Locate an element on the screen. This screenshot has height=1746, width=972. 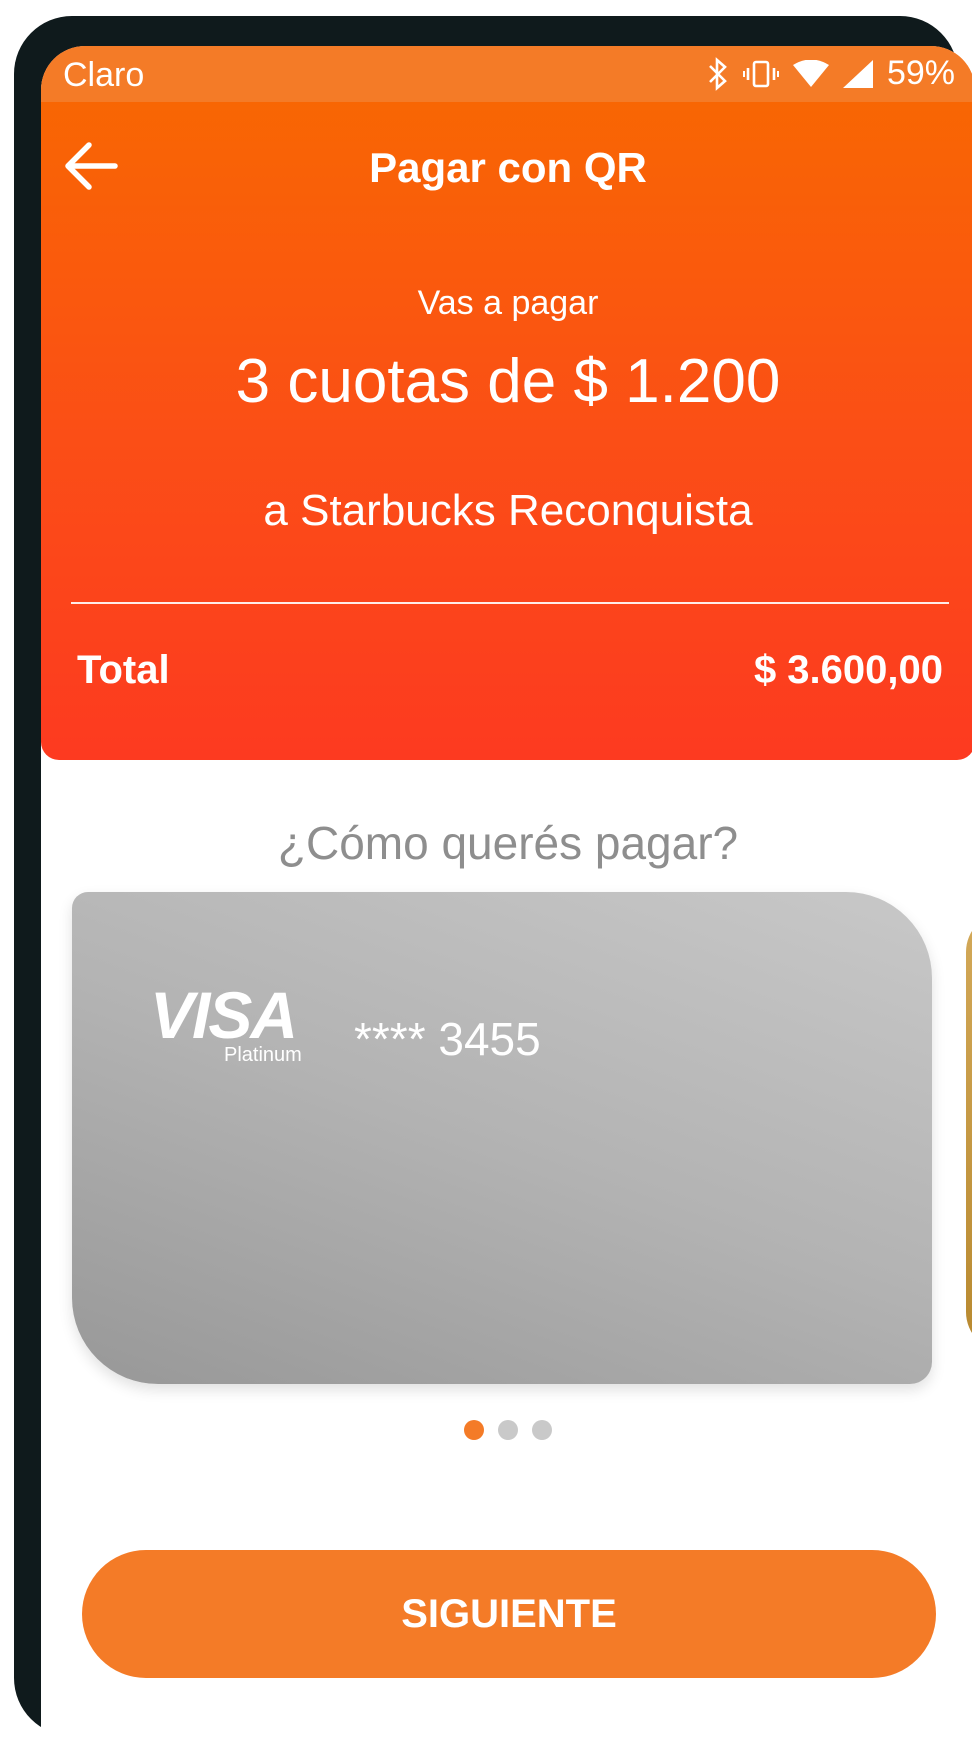
pay-lead-text: Vas a pagar is located at coordinates (508, 303).